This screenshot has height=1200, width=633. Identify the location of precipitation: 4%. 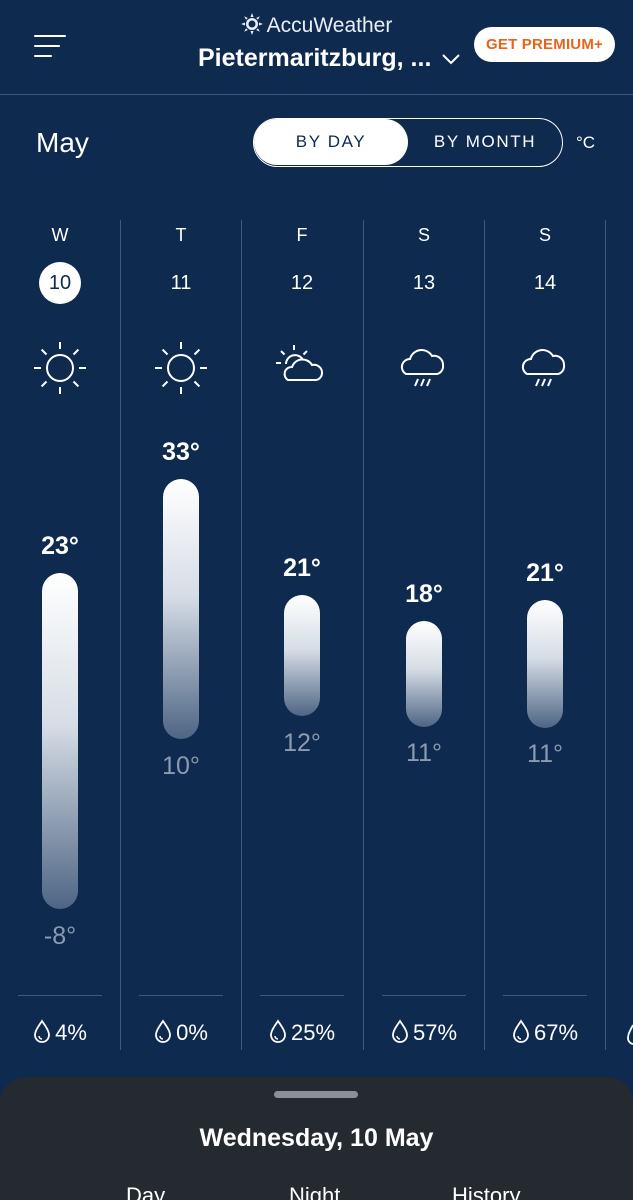
(60, 1032).